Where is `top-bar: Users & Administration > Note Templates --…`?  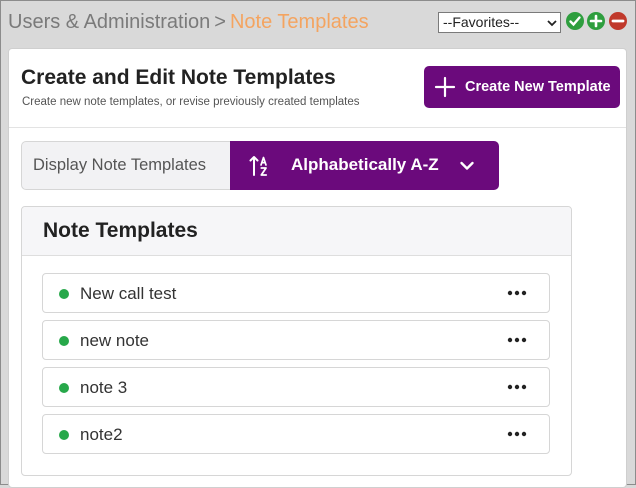 top-bar: Users & Administration > Note Templates --… is located at coordinates (318, 22).